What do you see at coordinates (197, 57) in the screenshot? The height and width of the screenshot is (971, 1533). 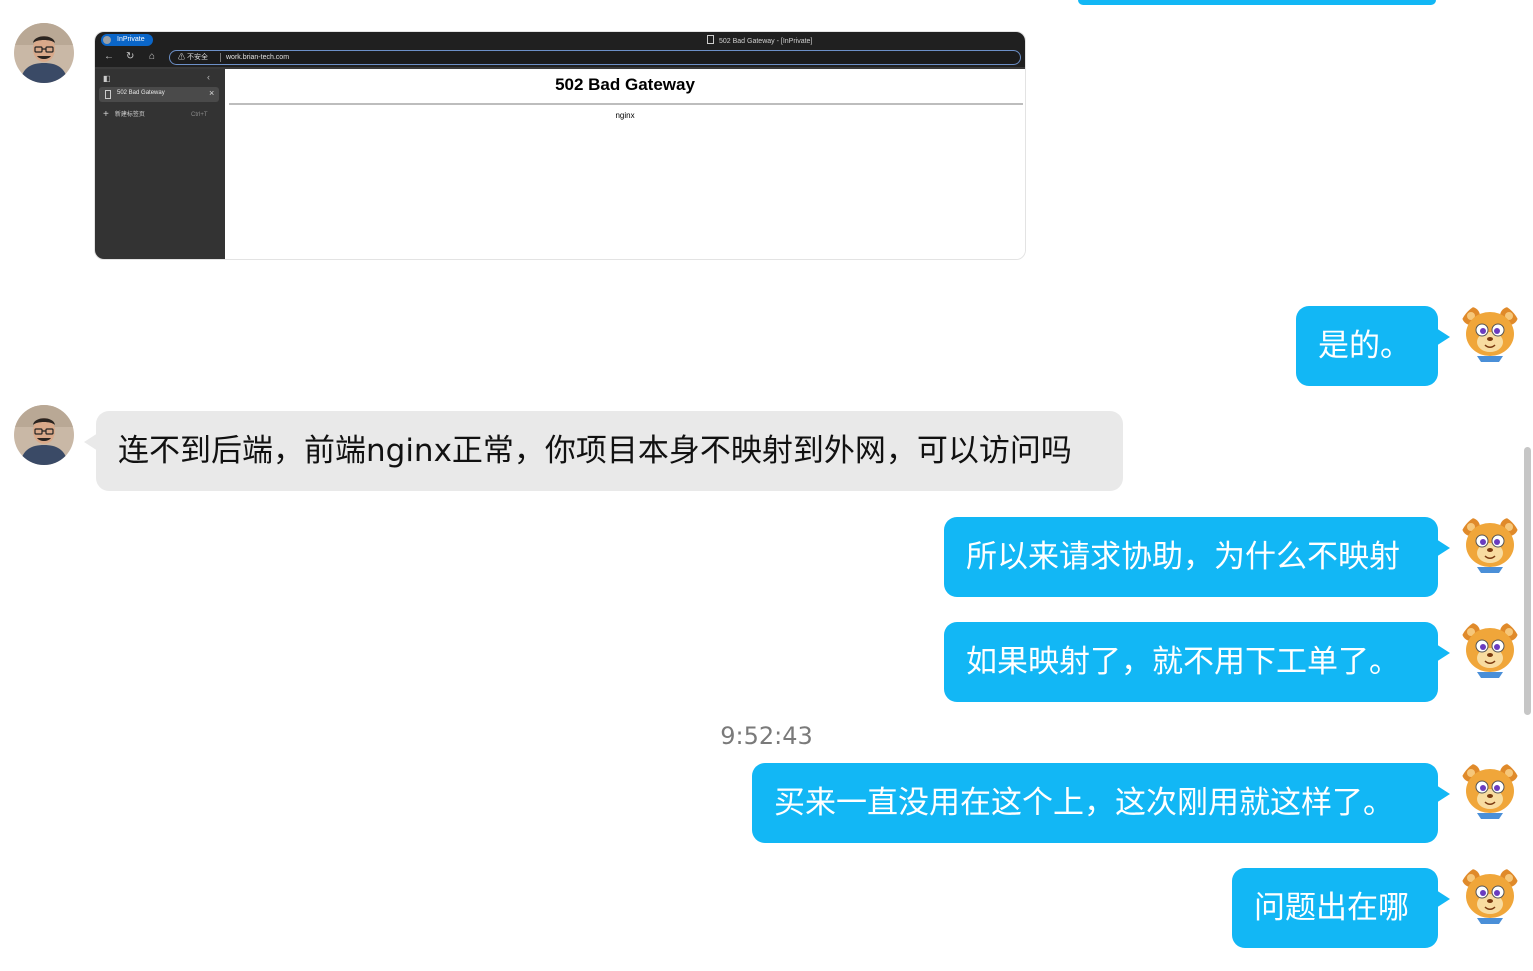 I see `insecure-label: 不安全` at bounding box center [197, 57].